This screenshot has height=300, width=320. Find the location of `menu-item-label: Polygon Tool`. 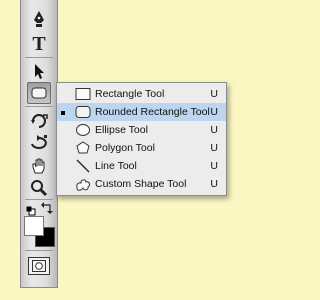

menu-item-label: Polygon Tool is located at coordinates (125, 148).